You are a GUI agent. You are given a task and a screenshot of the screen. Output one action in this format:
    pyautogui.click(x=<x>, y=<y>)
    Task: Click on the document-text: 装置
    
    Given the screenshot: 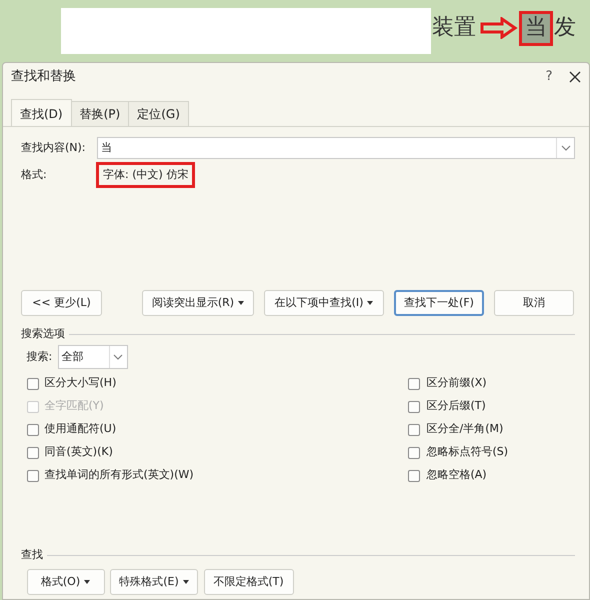 What is the action you would take?
    pyautogui.click(x=454, y=28)
    